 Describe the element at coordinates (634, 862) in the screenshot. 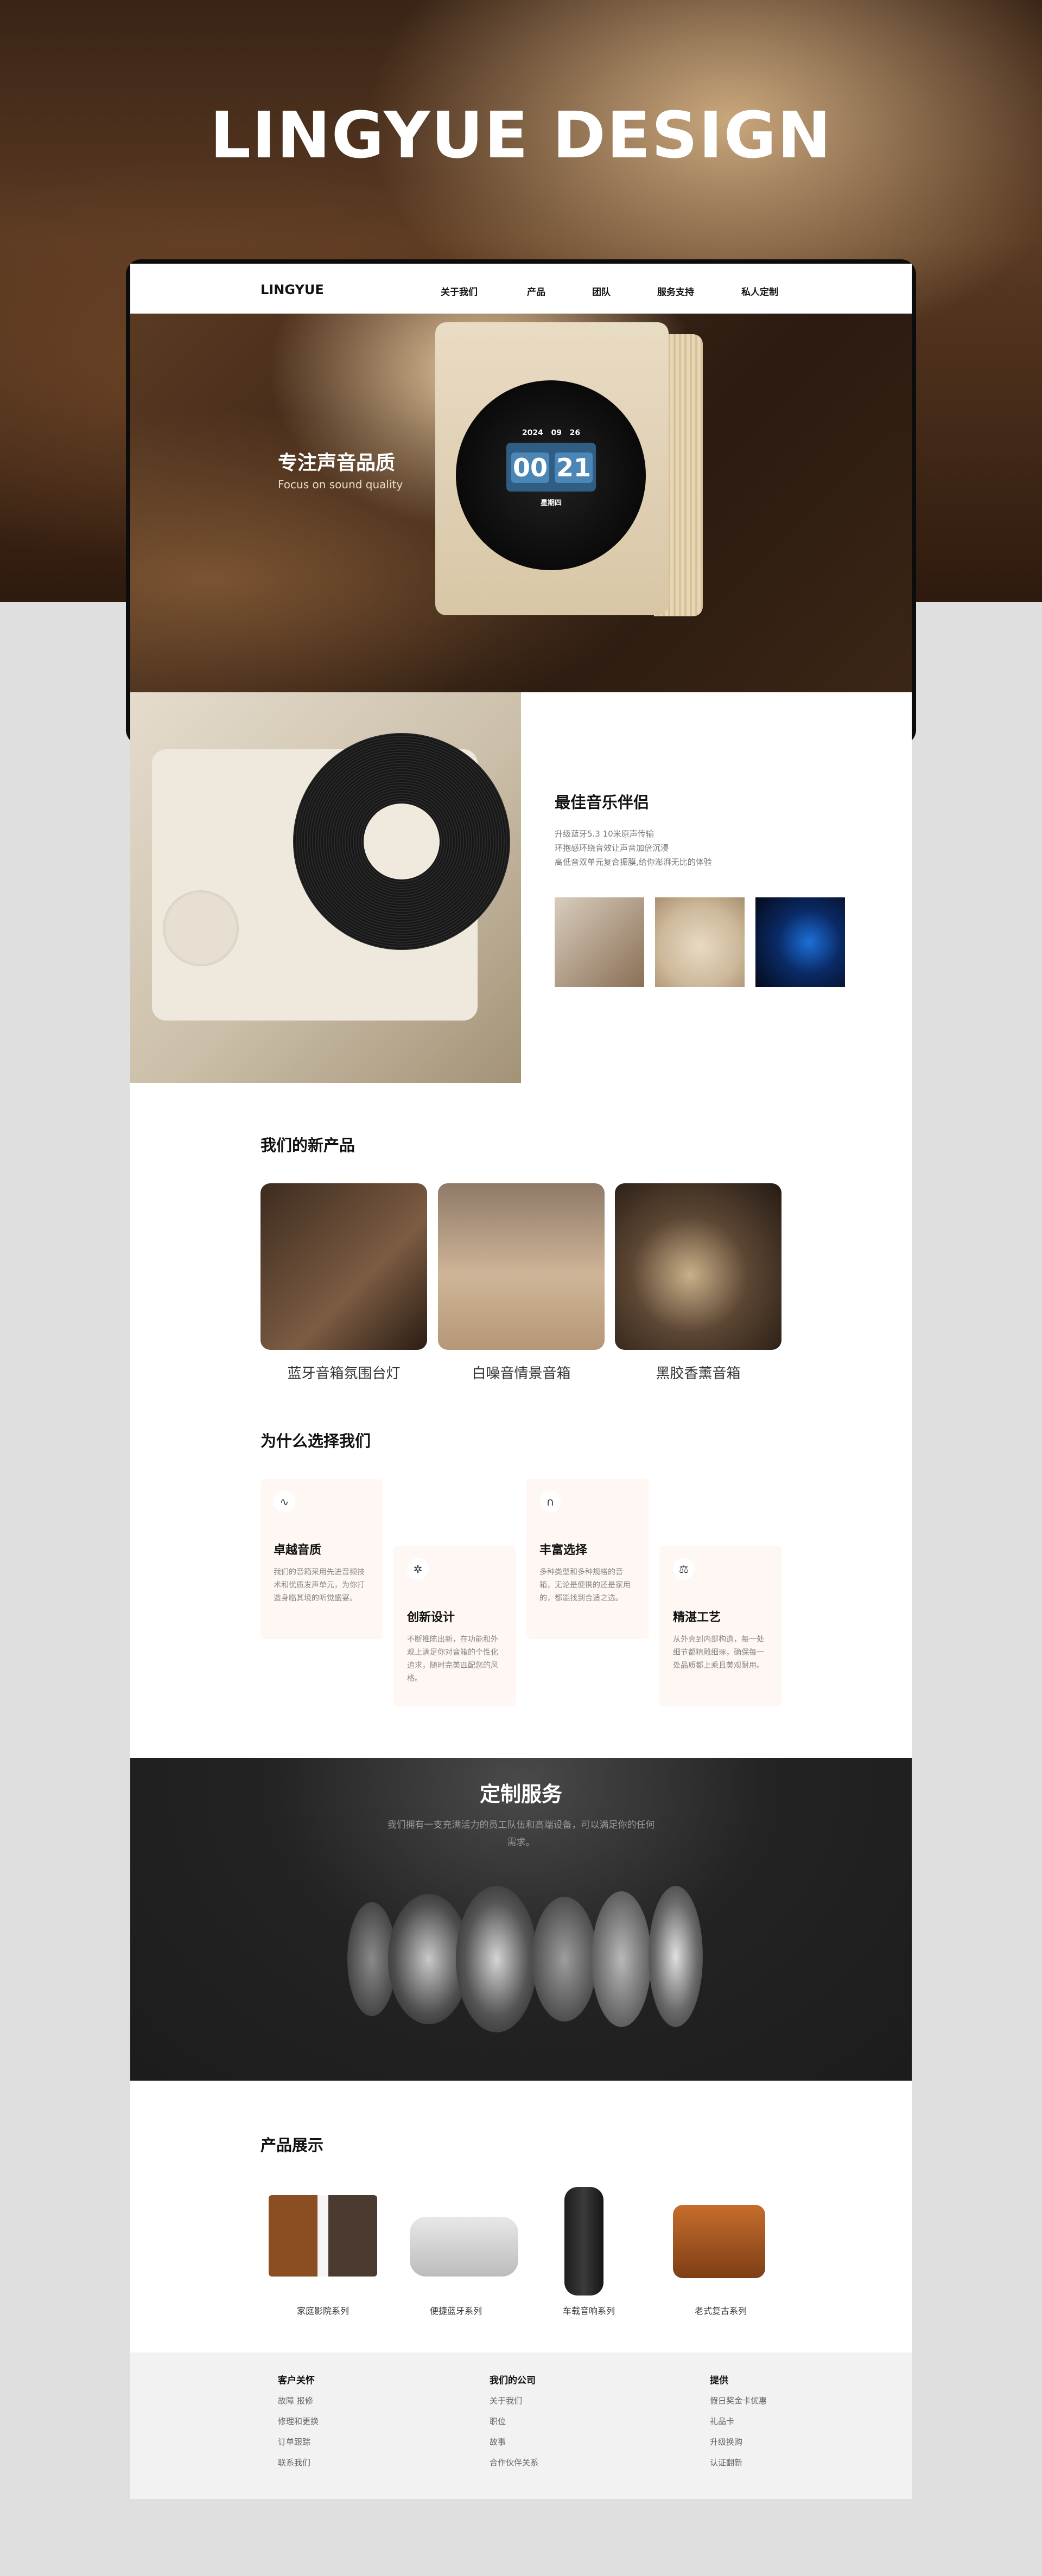

I see `companion-line-3: 高低音双单元复合振膜,给你澎湃无比的体验` at that location.